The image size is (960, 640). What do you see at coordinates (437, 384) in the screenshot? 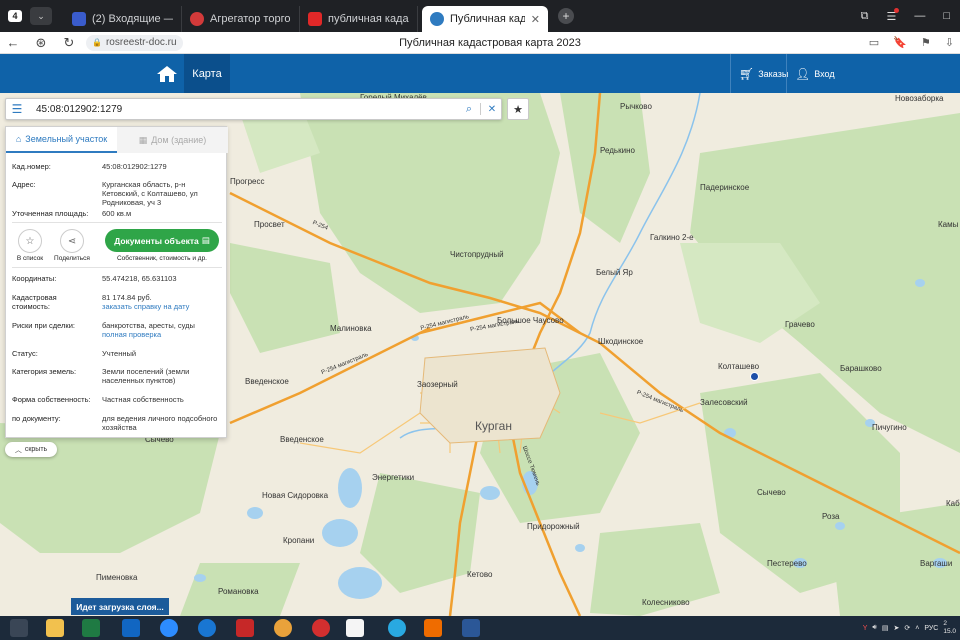
I see `map-label: Заозерный` at bounding box center [437, 384].